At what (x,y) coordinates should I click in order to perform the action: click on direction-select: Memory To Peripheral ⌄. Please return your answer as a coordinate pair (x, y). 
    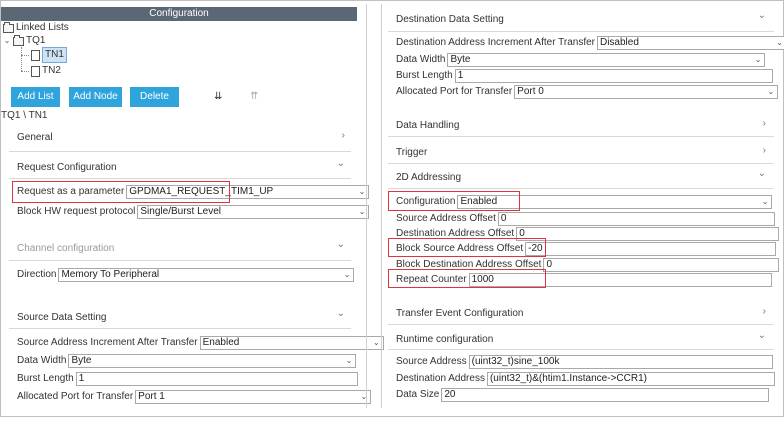
    Looking at the image, I should click on (206, 274).